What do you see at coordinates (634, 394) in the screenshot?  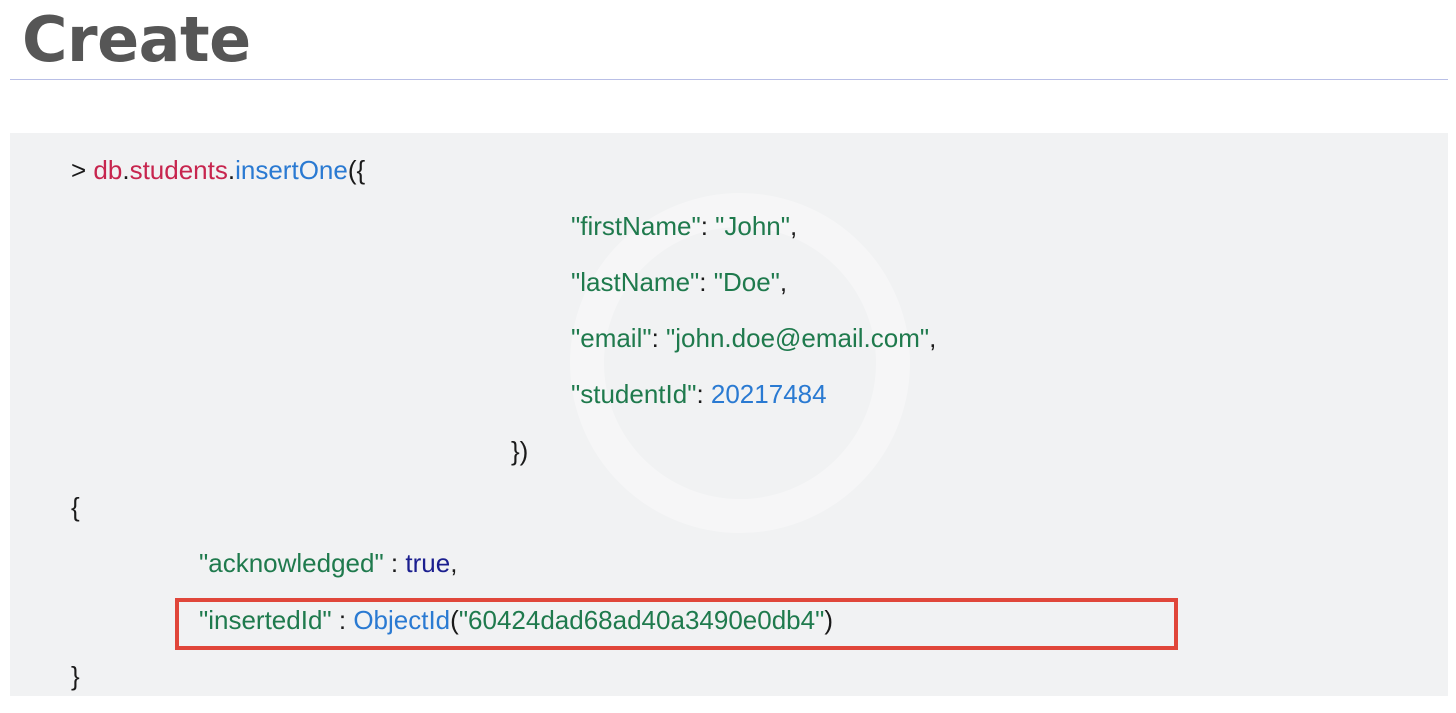 I see `field-key: "studentId"` at bounding box center [634, 394].